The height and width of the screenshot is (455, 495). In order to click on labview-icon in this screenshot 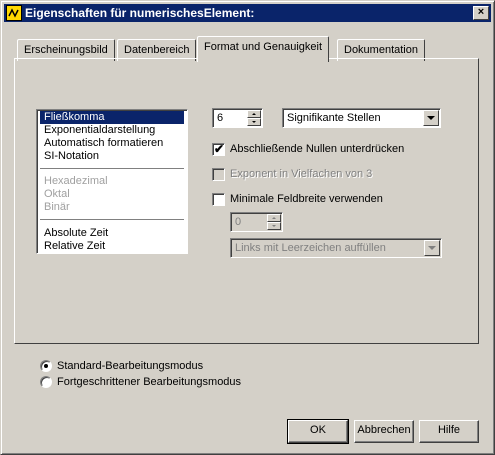, I will do `click(14, 13)`.